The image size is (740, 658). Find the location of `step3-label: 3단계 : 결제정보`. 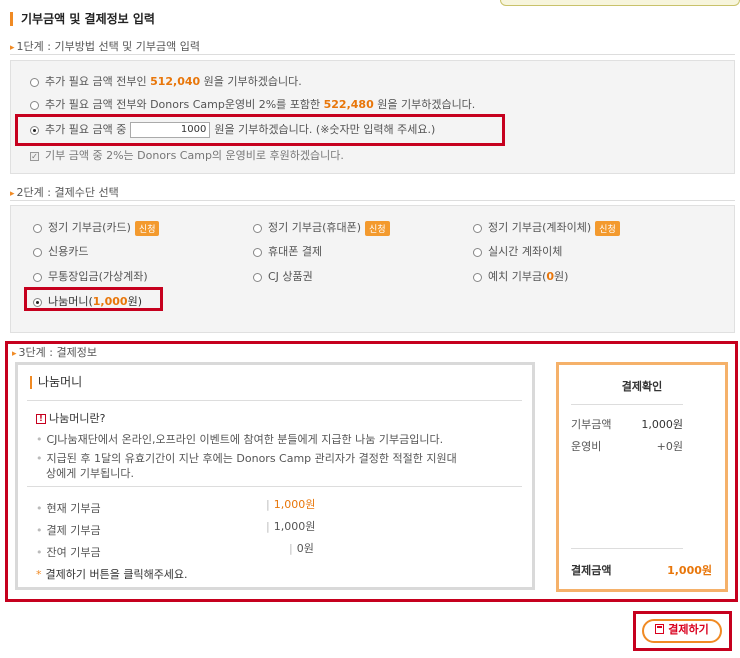

step3-label: 3단계 : 결제정보 is located at coordinates (54, 352).